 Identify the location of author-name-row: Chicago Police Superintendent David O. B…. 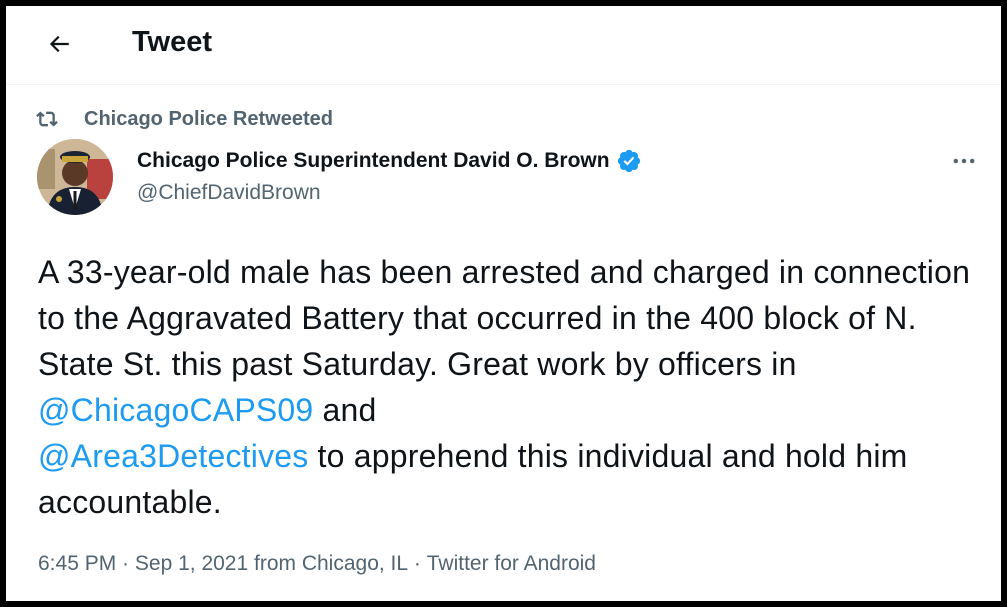
(389, 161).